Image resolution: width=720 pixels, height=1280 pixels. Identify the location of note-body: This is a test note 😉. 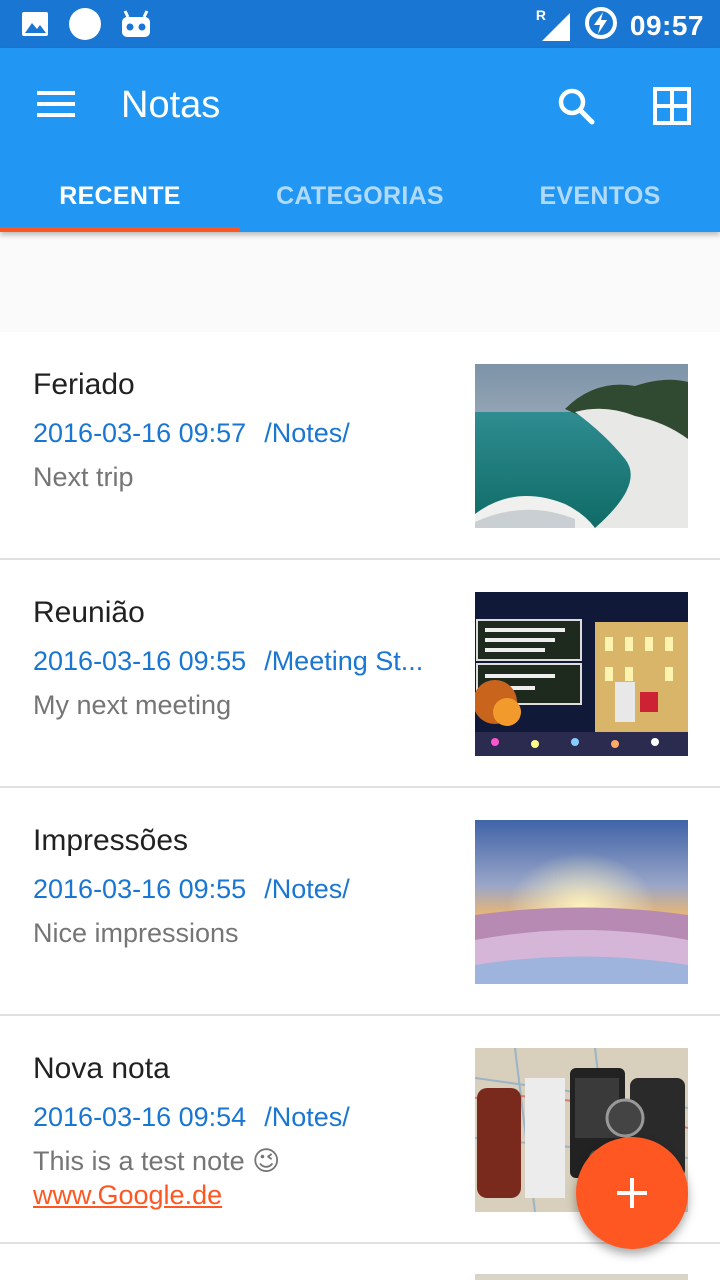
(243, 1161).